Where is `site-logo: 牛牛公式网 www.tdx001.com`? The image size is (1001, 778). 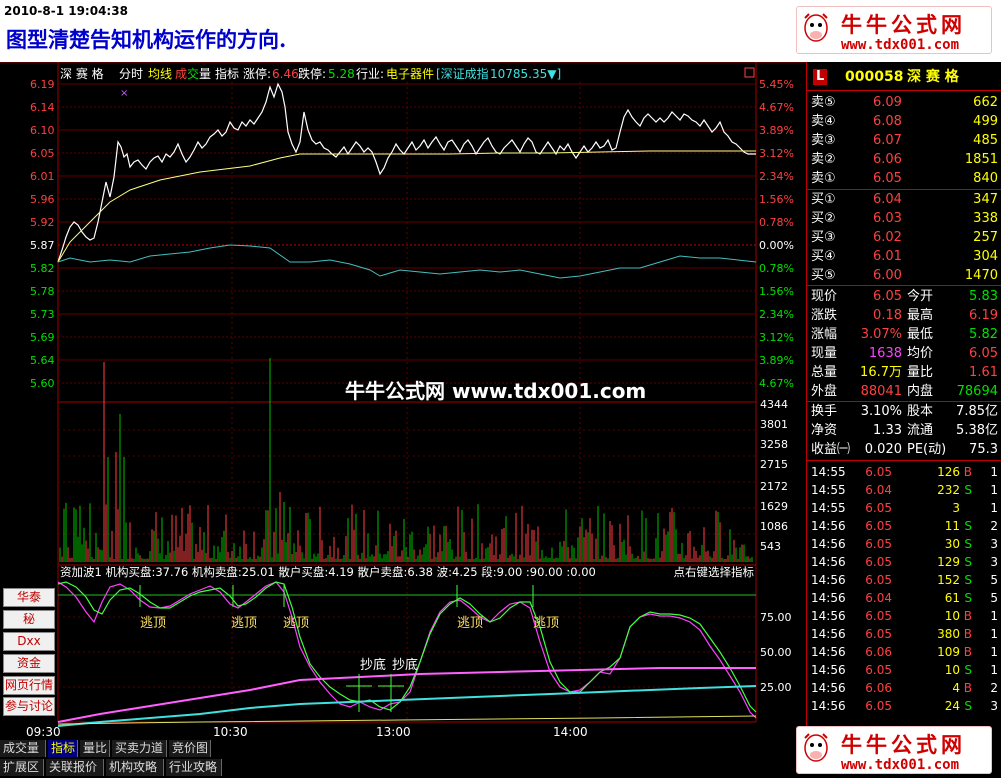 site-logo: 牛牛公式网 www.tdx001.com is located at coordinates (894, 30).